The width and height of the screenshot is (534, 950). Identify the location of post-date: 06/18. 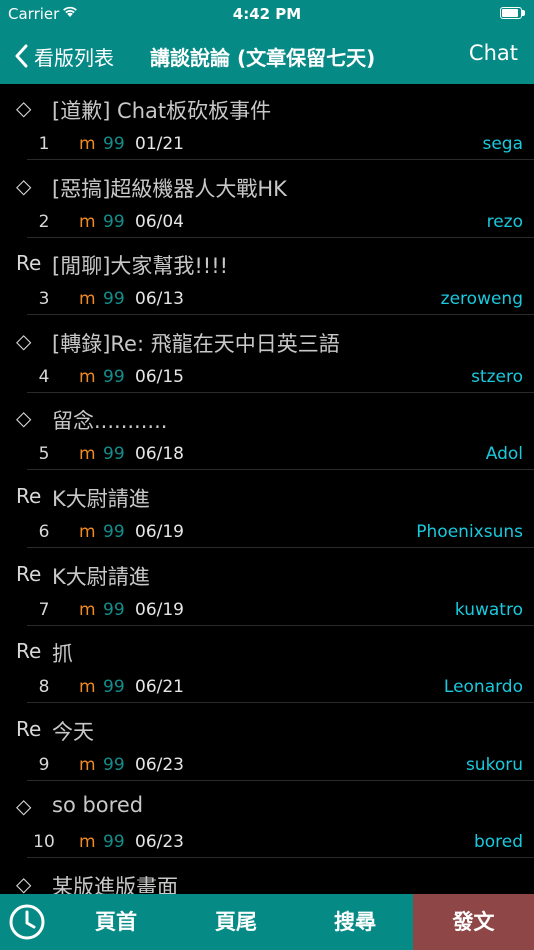
(159, 454).